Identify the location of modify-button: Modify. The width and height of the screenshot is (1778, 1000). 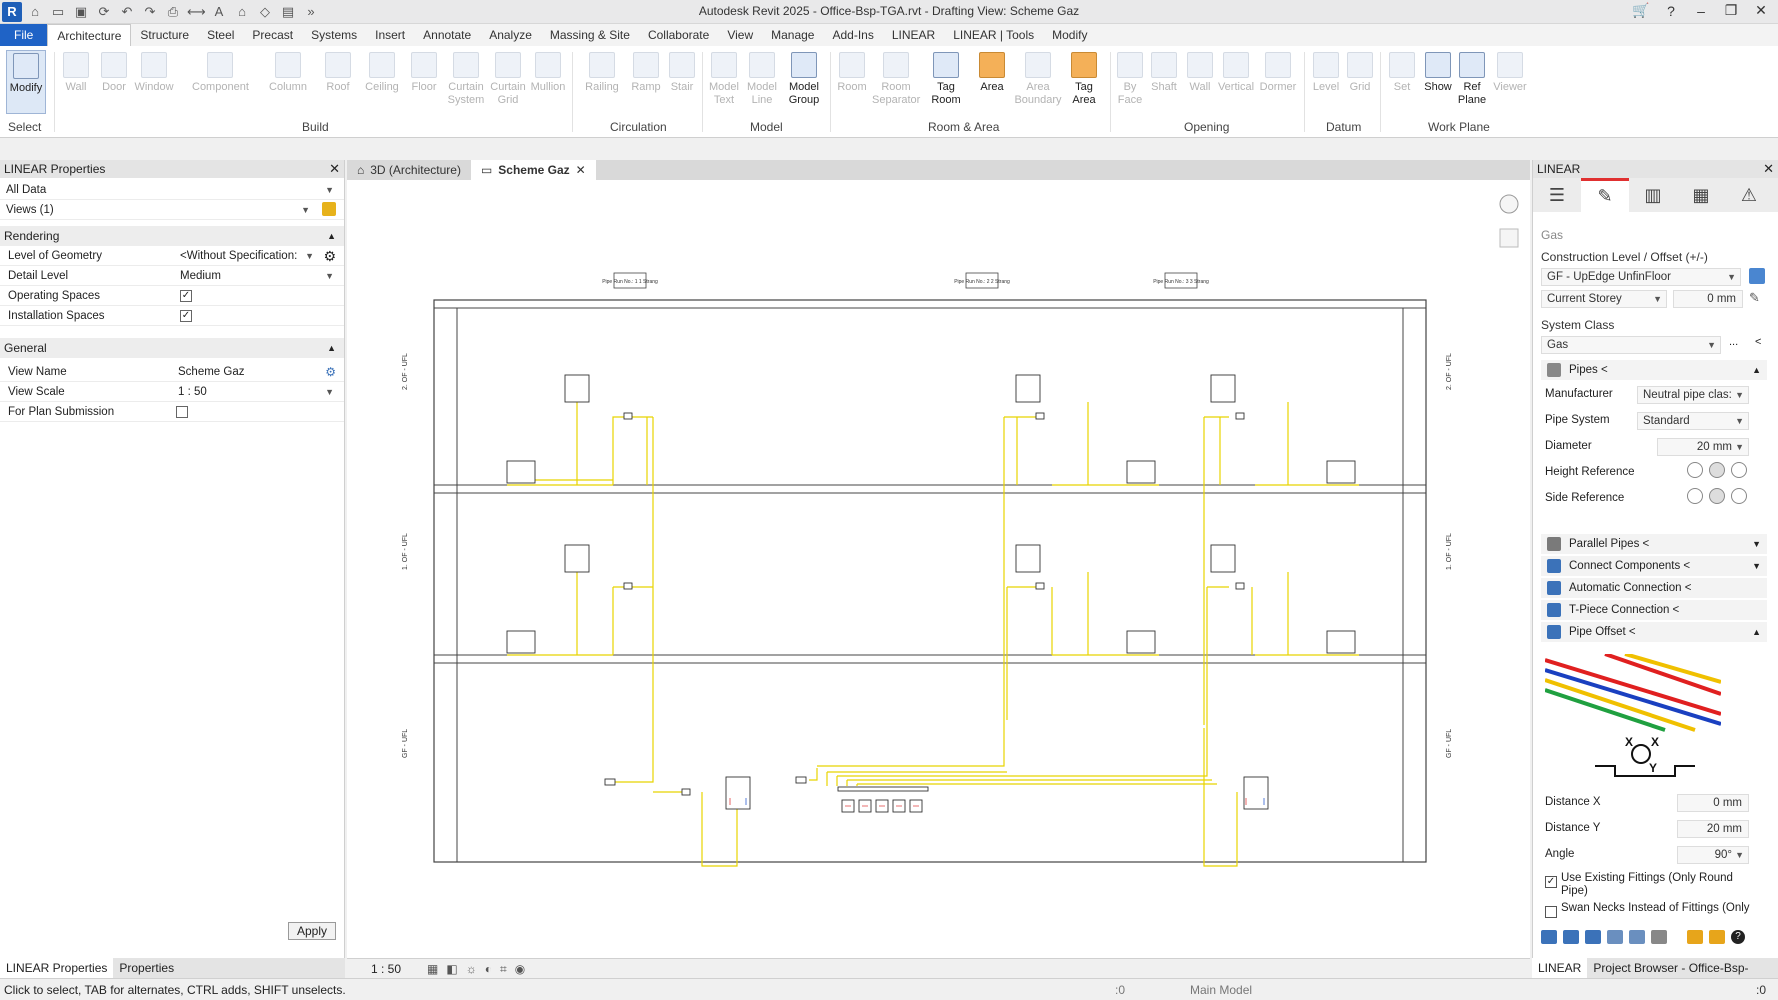
(26, 82).